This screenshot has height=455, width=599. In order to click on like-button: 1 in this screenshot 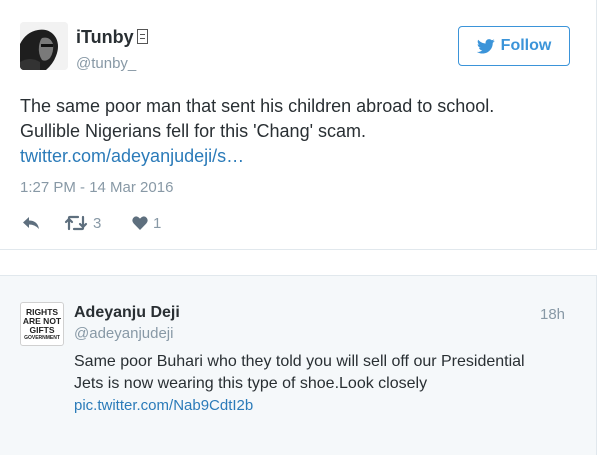, I will do `click(146, 223)`.